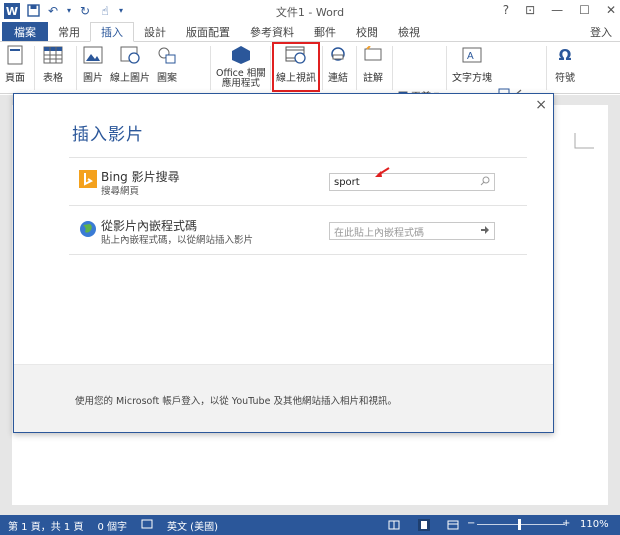 This screenshot has width=620, height=535. I want to click on svg-text: A, so click(470, 56).